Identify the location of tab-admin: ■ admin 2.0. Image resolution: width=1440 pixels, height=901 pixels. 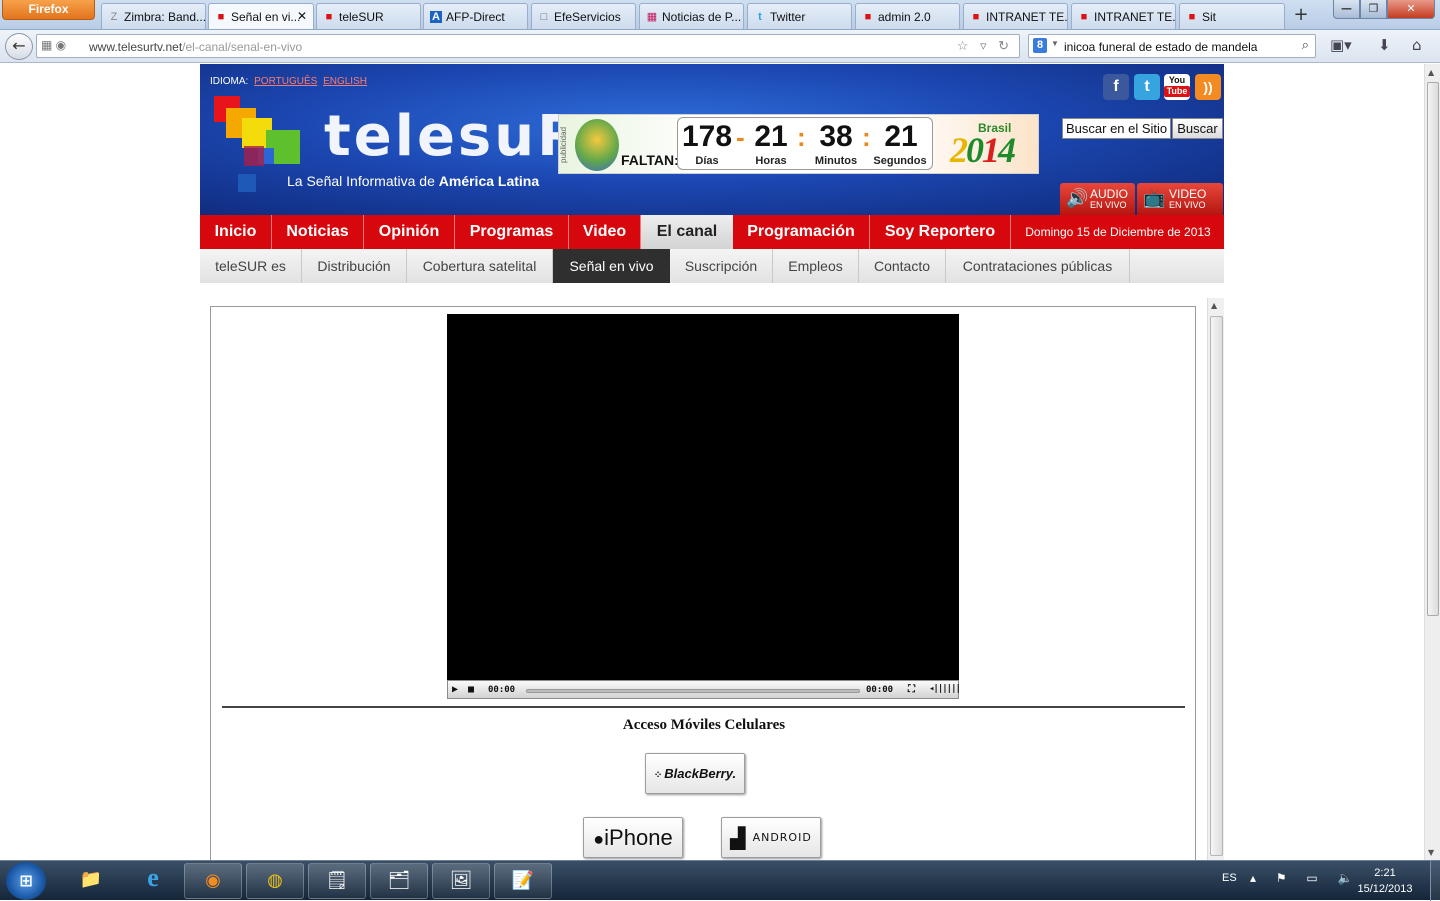
(907, 16).